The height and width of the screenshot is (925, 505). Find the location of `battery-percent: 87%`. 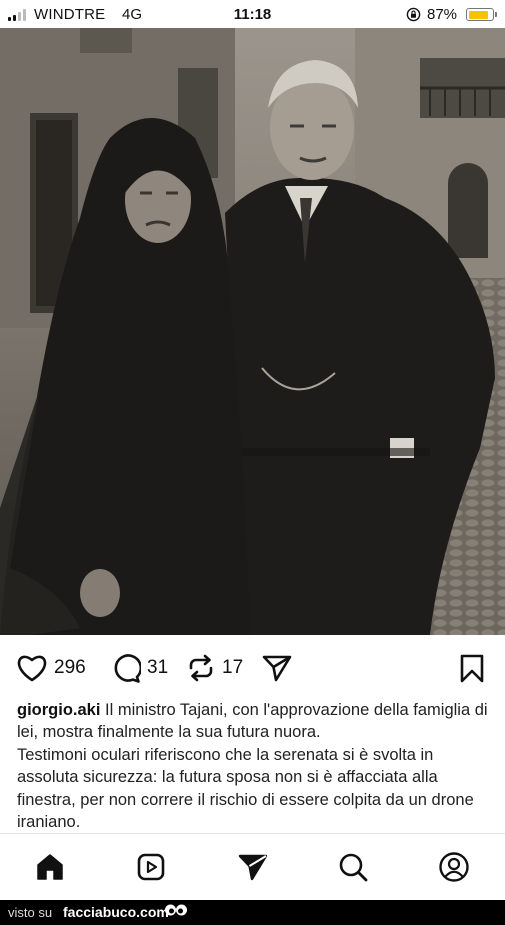

battery-percent: 87% is located at coordinates (442, 14).